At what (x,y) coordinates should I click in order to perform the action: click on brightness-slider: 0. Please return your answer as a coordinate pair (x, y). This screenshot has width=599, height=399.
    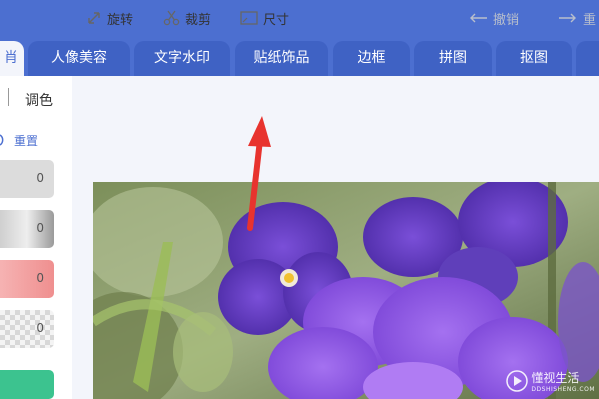
    Looking at the image, I should click on (27, 179).